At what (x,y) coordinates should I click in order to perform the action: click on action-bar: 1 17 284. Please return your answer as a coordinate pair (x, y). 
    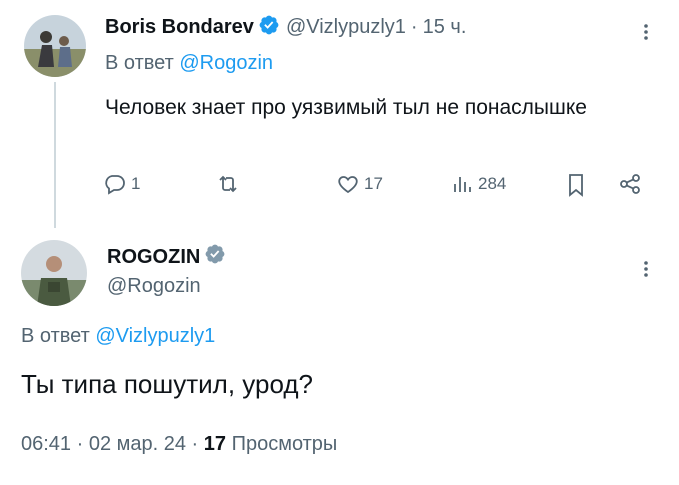
    Looking at the image, I should click on (375, 187).